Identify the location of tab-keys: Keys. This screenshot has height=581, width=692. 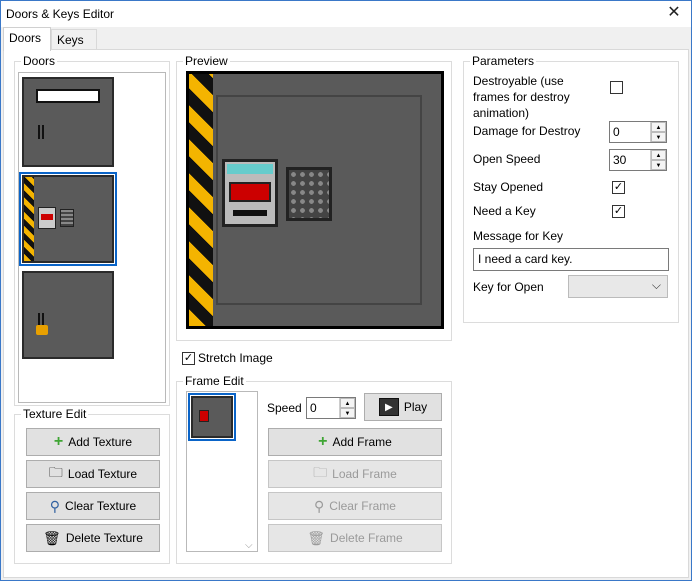
(74, 39).